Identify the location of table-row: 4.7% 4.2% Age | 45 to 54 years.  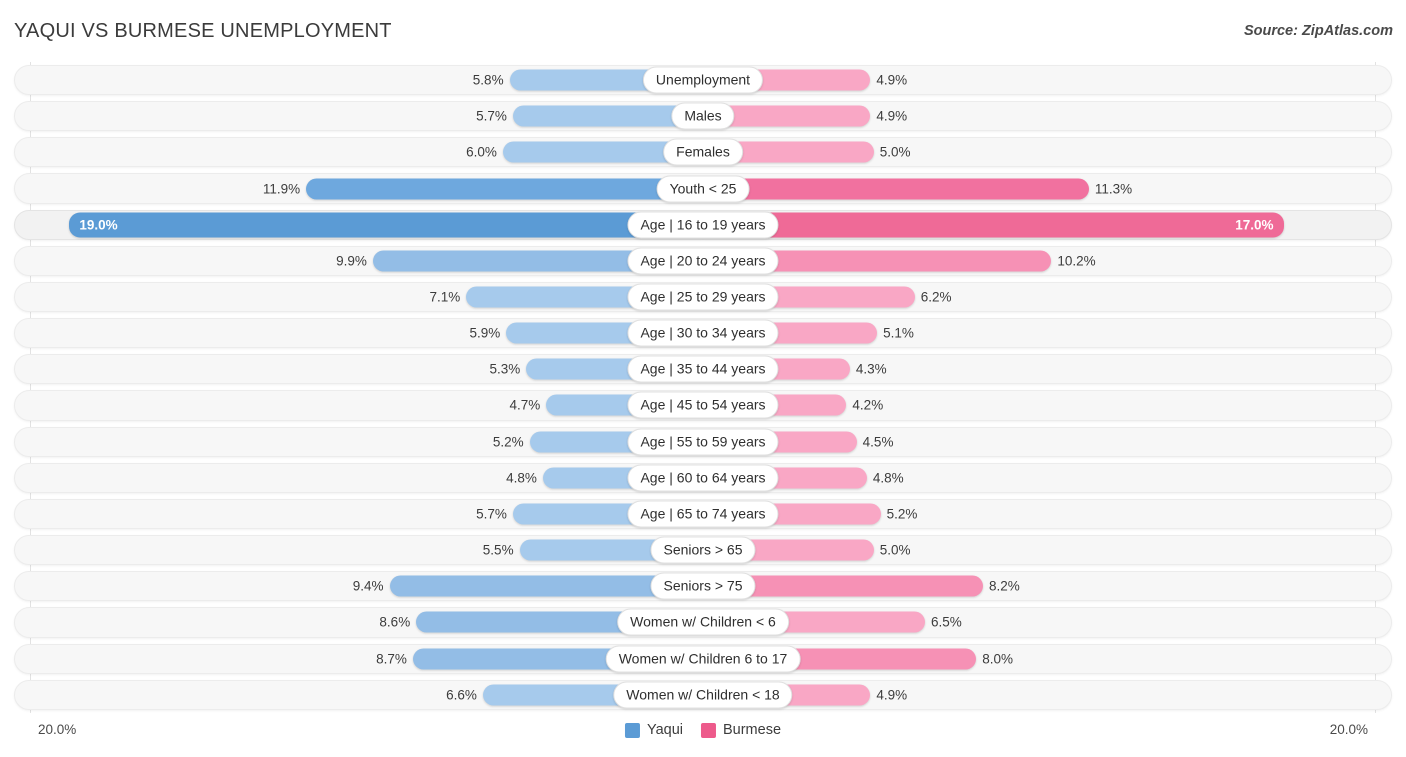
(703, 405).